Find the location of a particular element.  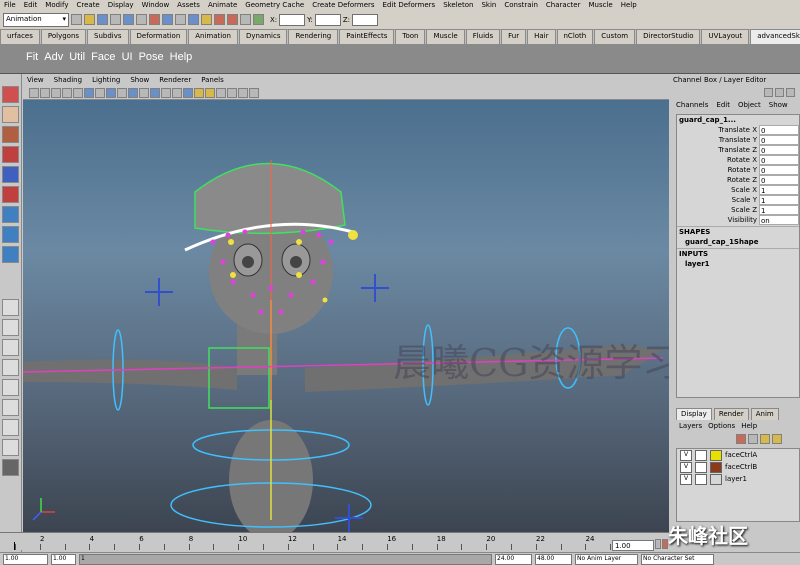

attribute-name: Translate X is located at coordinates (718, 130).